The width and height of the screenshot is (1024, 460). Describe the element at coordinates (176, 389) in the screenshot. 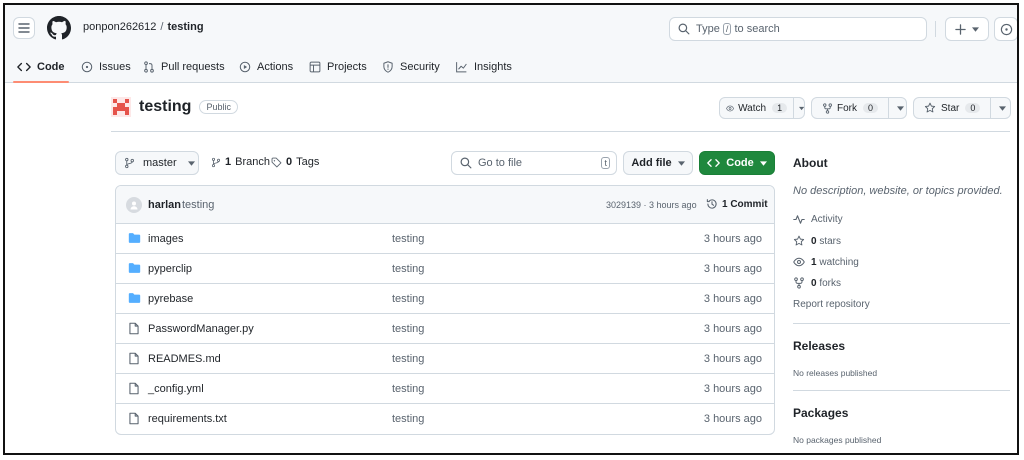

I see `file-name: _config.yml` at that location.